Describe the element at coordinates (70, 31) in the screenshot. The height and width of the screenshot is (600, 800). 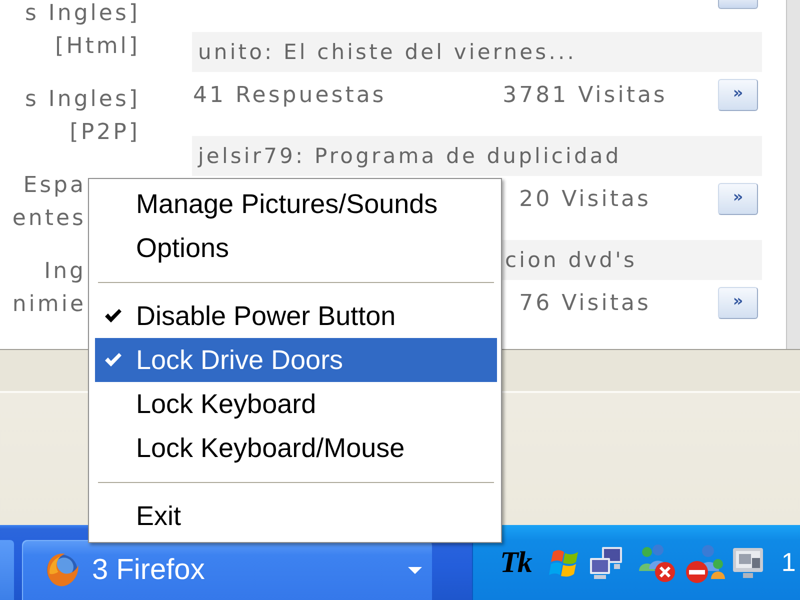
I see `category-label: s Ingles] [Html]` at that location.